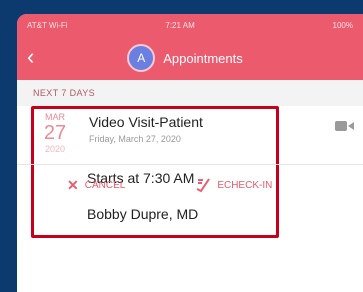  Describe the element at coordinates (203, 58) in the screenshot. I see `page-title: Appointments` at that location.